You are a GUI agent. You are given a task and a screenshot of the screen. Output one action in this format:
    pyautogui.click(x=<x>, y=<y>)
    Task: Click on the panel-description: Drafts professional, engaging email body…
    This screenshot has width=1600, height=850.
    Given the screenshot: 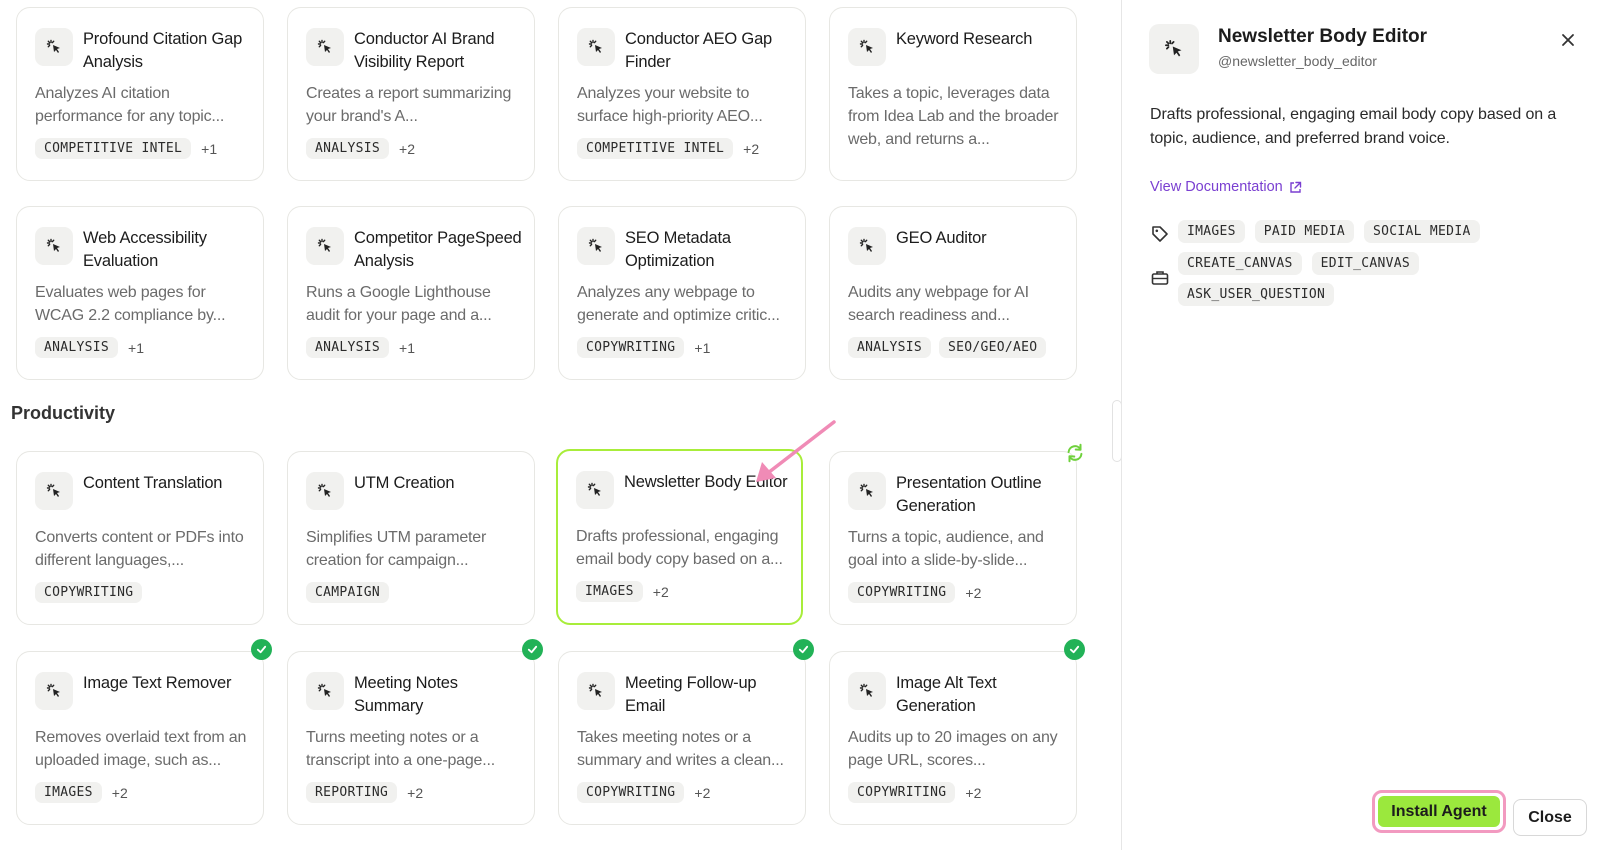 What is the action you would take?
    pyautogui.click(x=1353, y=126)
    